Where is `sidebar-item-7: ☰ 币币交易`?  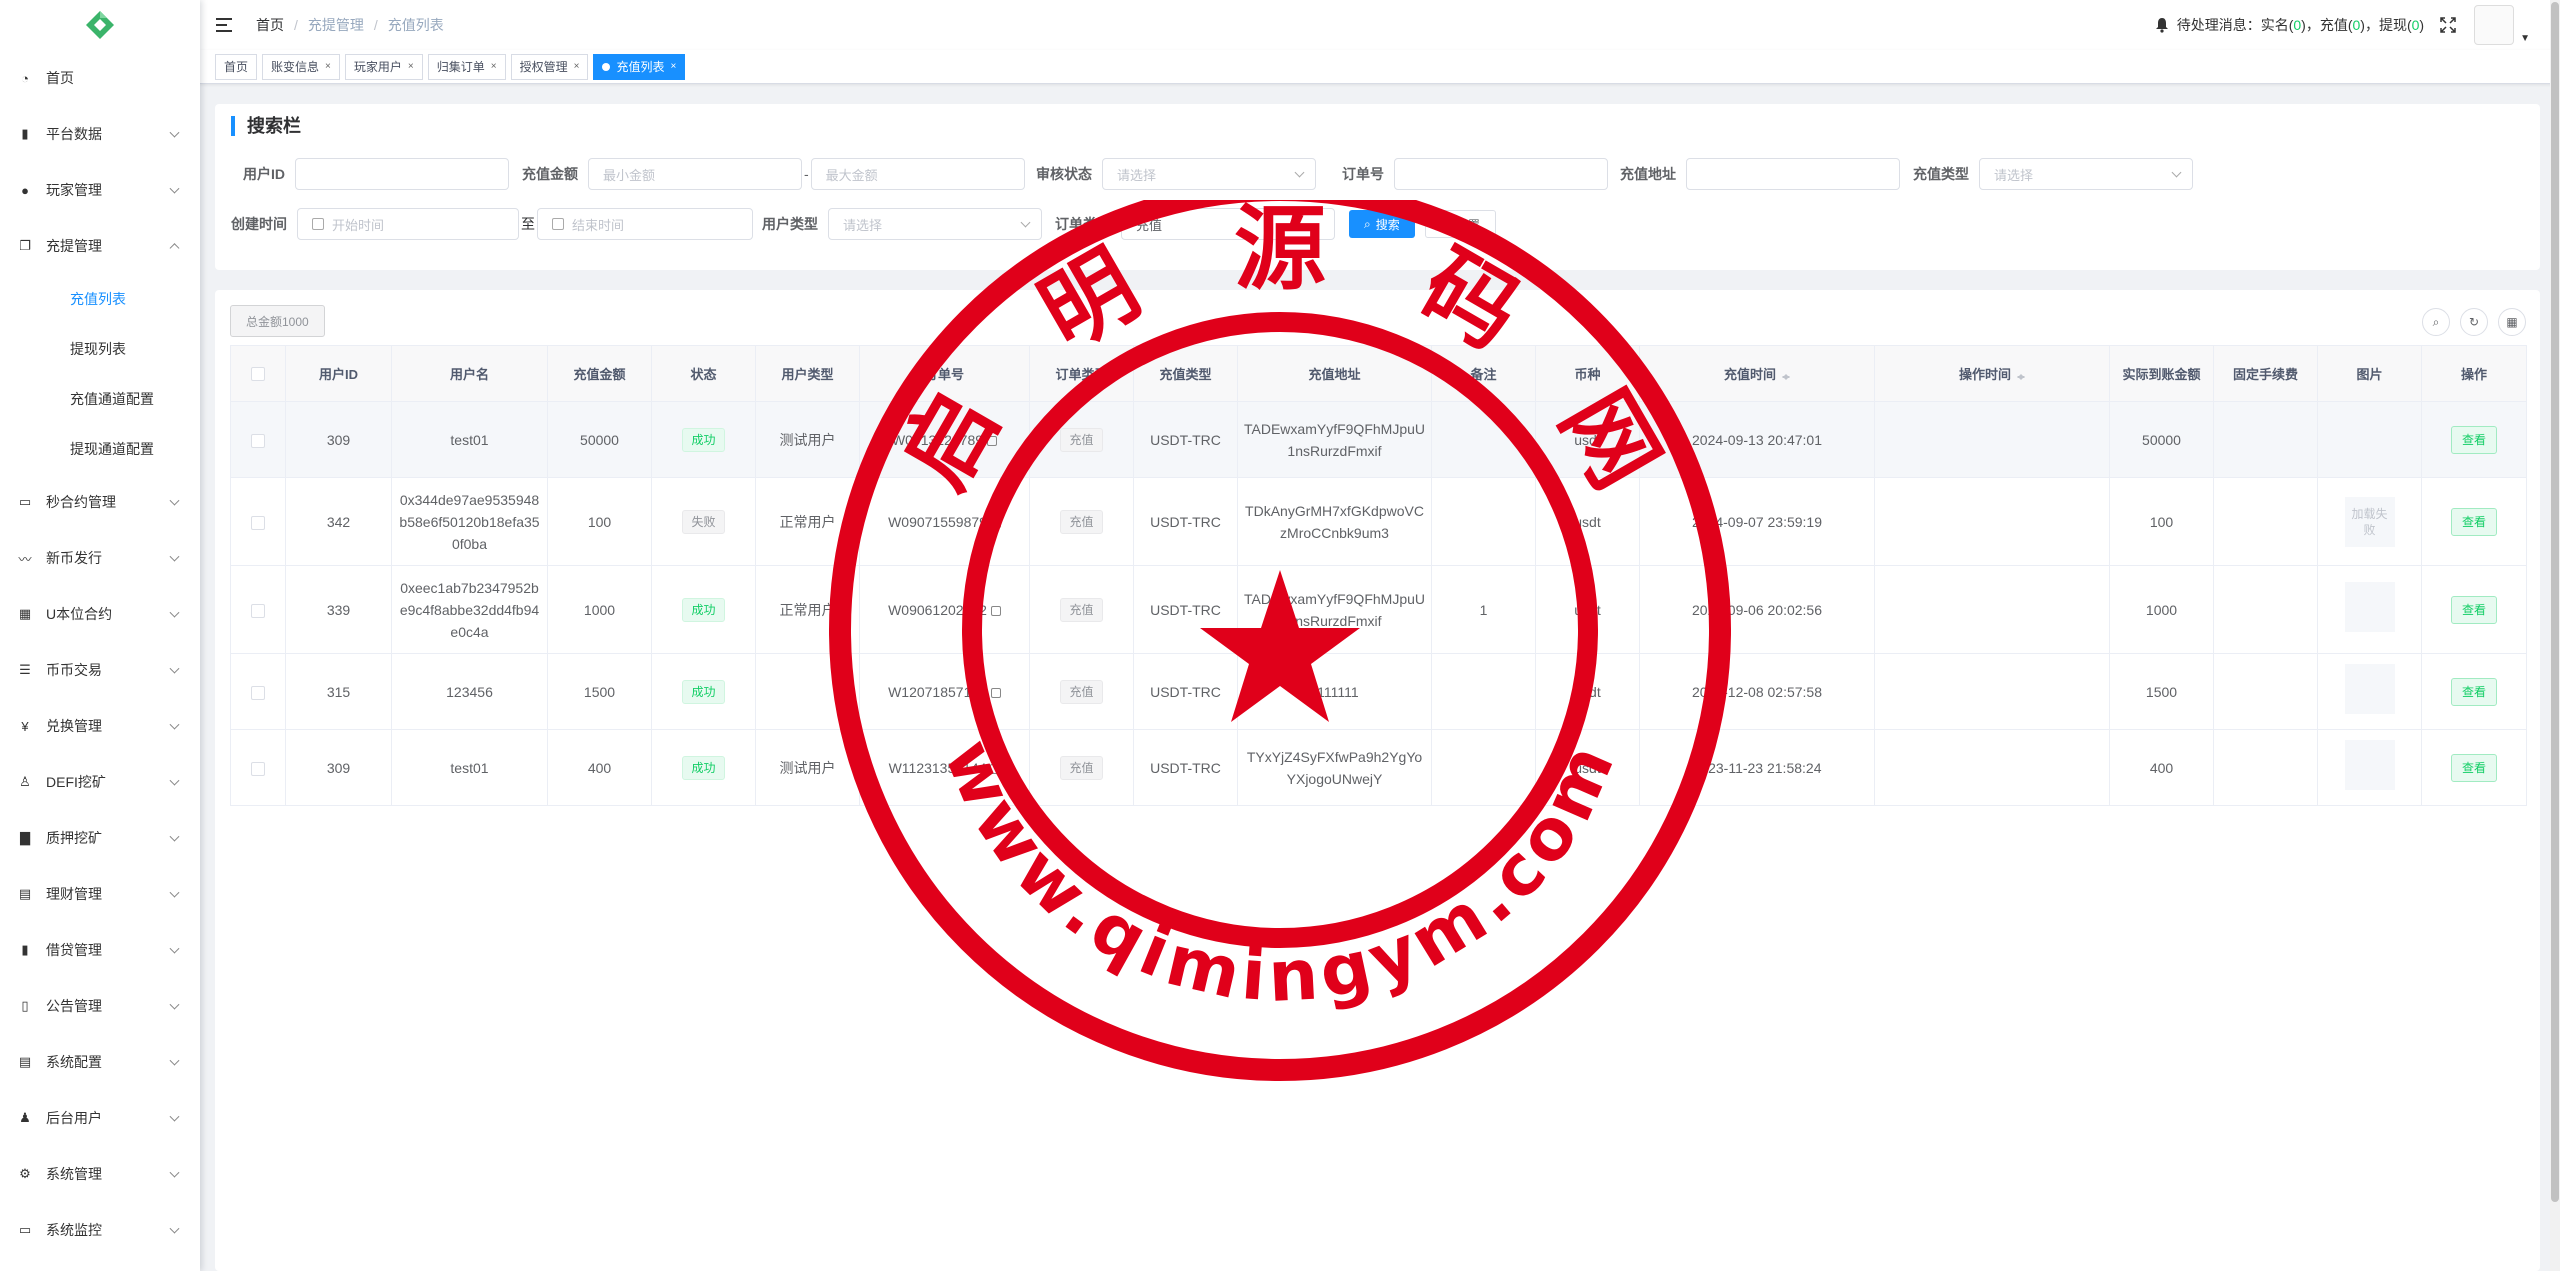 sidebar-item-7: ☰ 币币交易 is located at coordinates (100, 670).